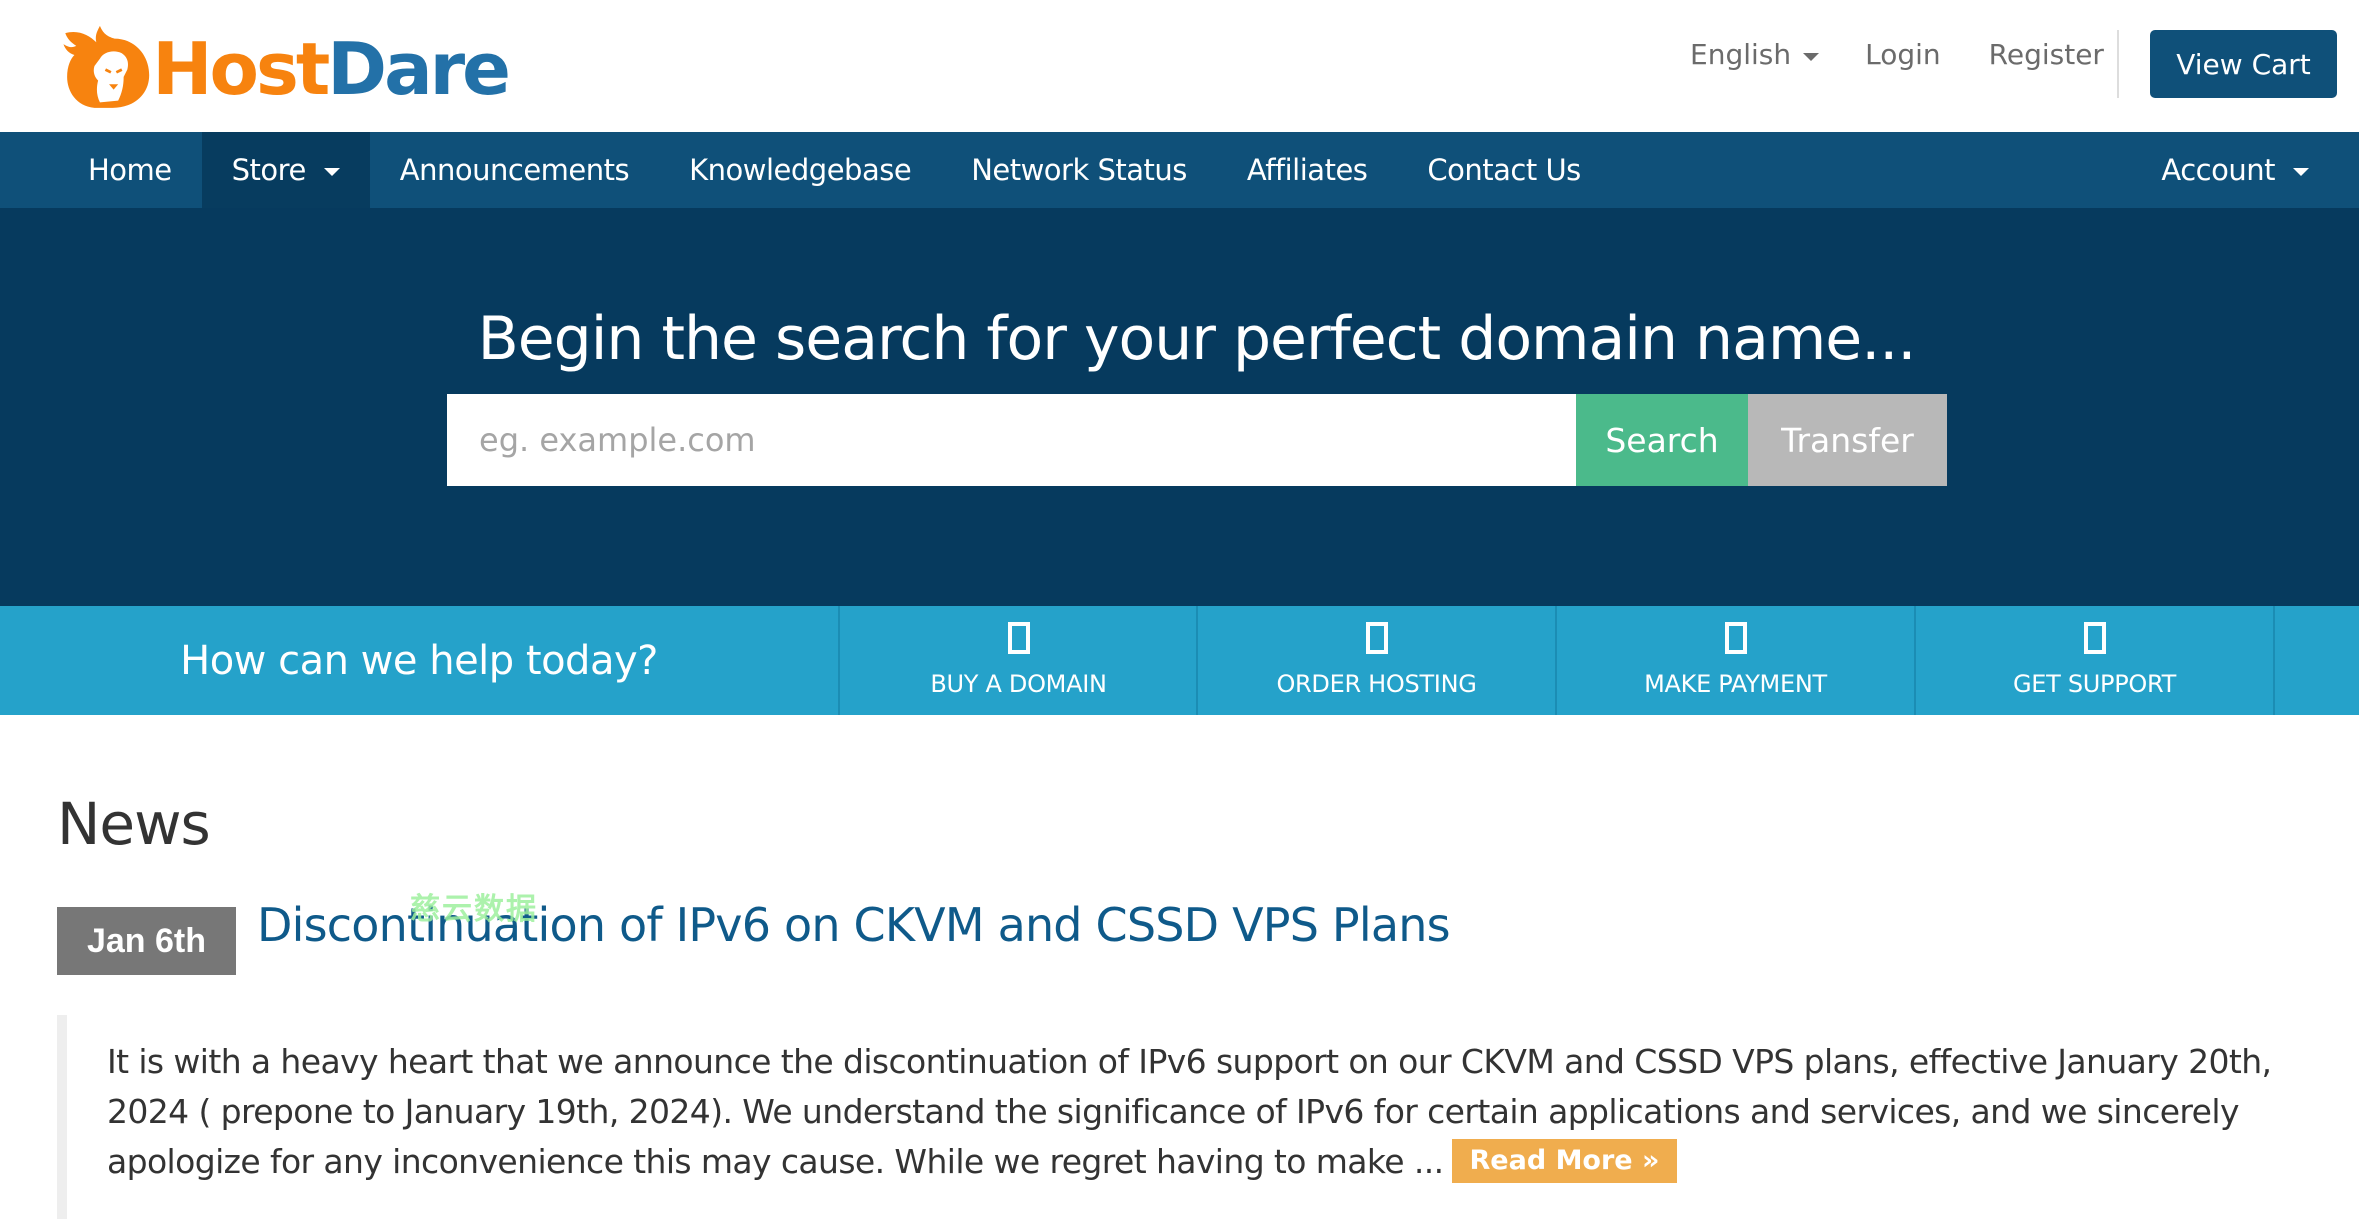 The width and height of the screenshot is (2359, 1219). I want to click on top-links: English Login Register, so click(1897, 54).